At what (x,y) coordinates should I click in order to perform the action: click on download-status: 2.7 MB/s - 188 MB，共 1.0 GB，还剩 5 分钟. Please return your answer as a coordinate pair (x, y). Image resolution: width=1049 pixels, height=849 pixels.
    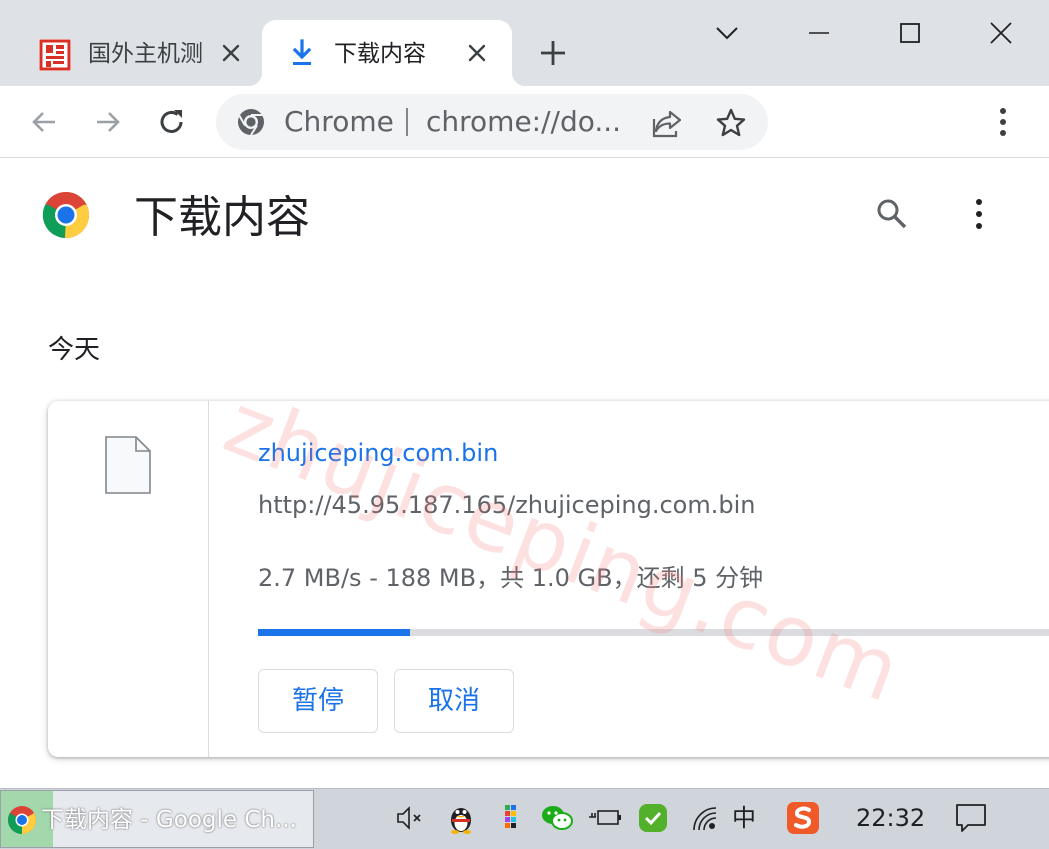
    Looking at the image, I should click on (511, 578).